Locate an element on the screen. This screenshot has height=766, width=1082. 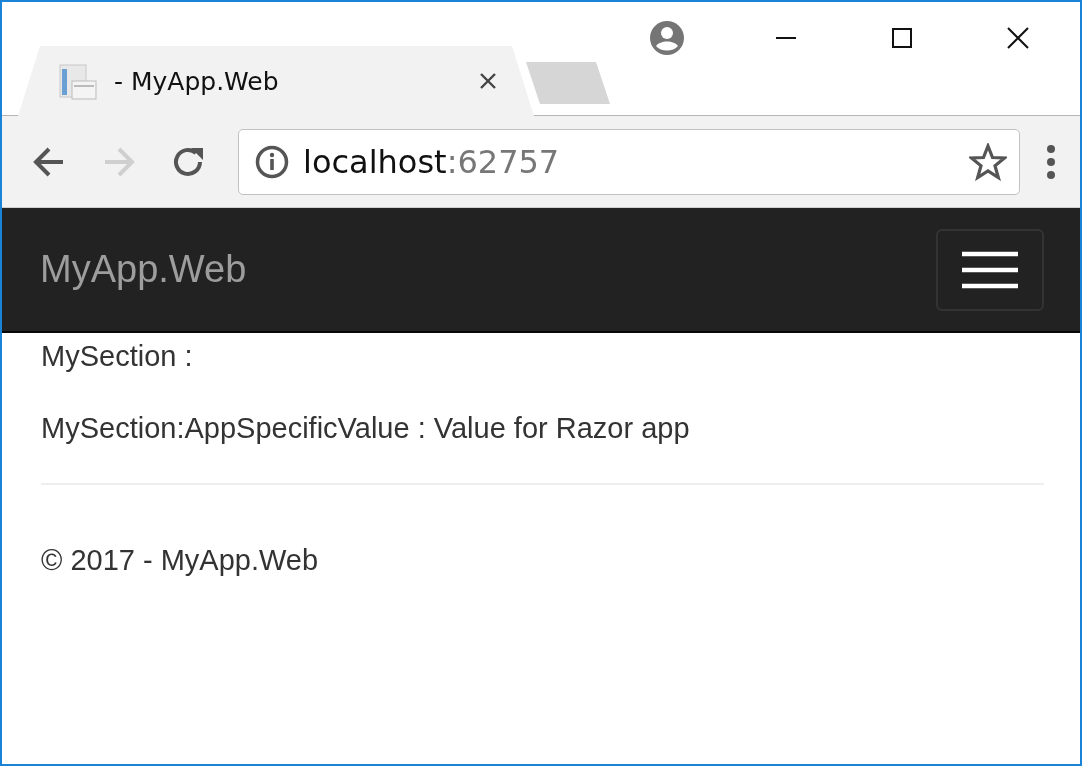
setting-text: MySection:AppSpecificValue : Value for Razor app is located at coordinates (366, 428).